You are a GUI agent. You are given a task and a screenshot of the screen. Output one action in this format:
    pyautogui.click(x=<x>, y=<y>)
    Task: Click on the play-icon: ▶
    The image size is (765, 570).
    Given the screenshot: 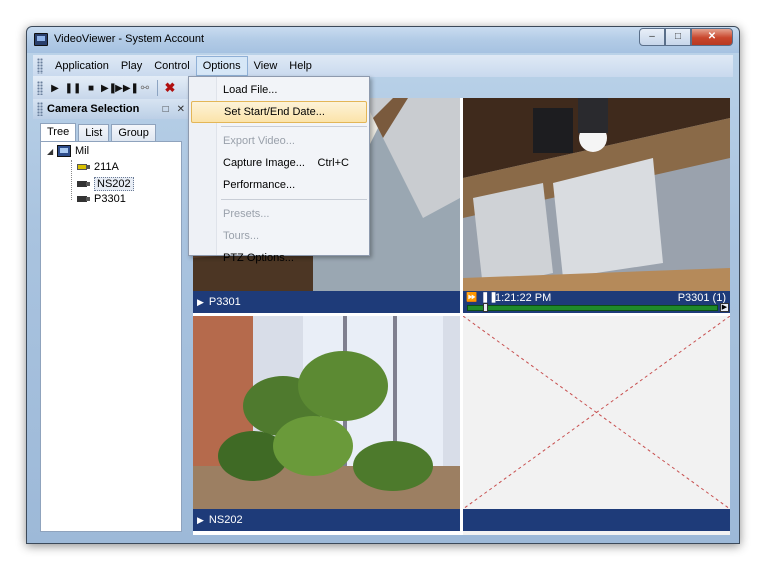 What is the action you would take?
    pyautogui.click(x=55, y=88)
    